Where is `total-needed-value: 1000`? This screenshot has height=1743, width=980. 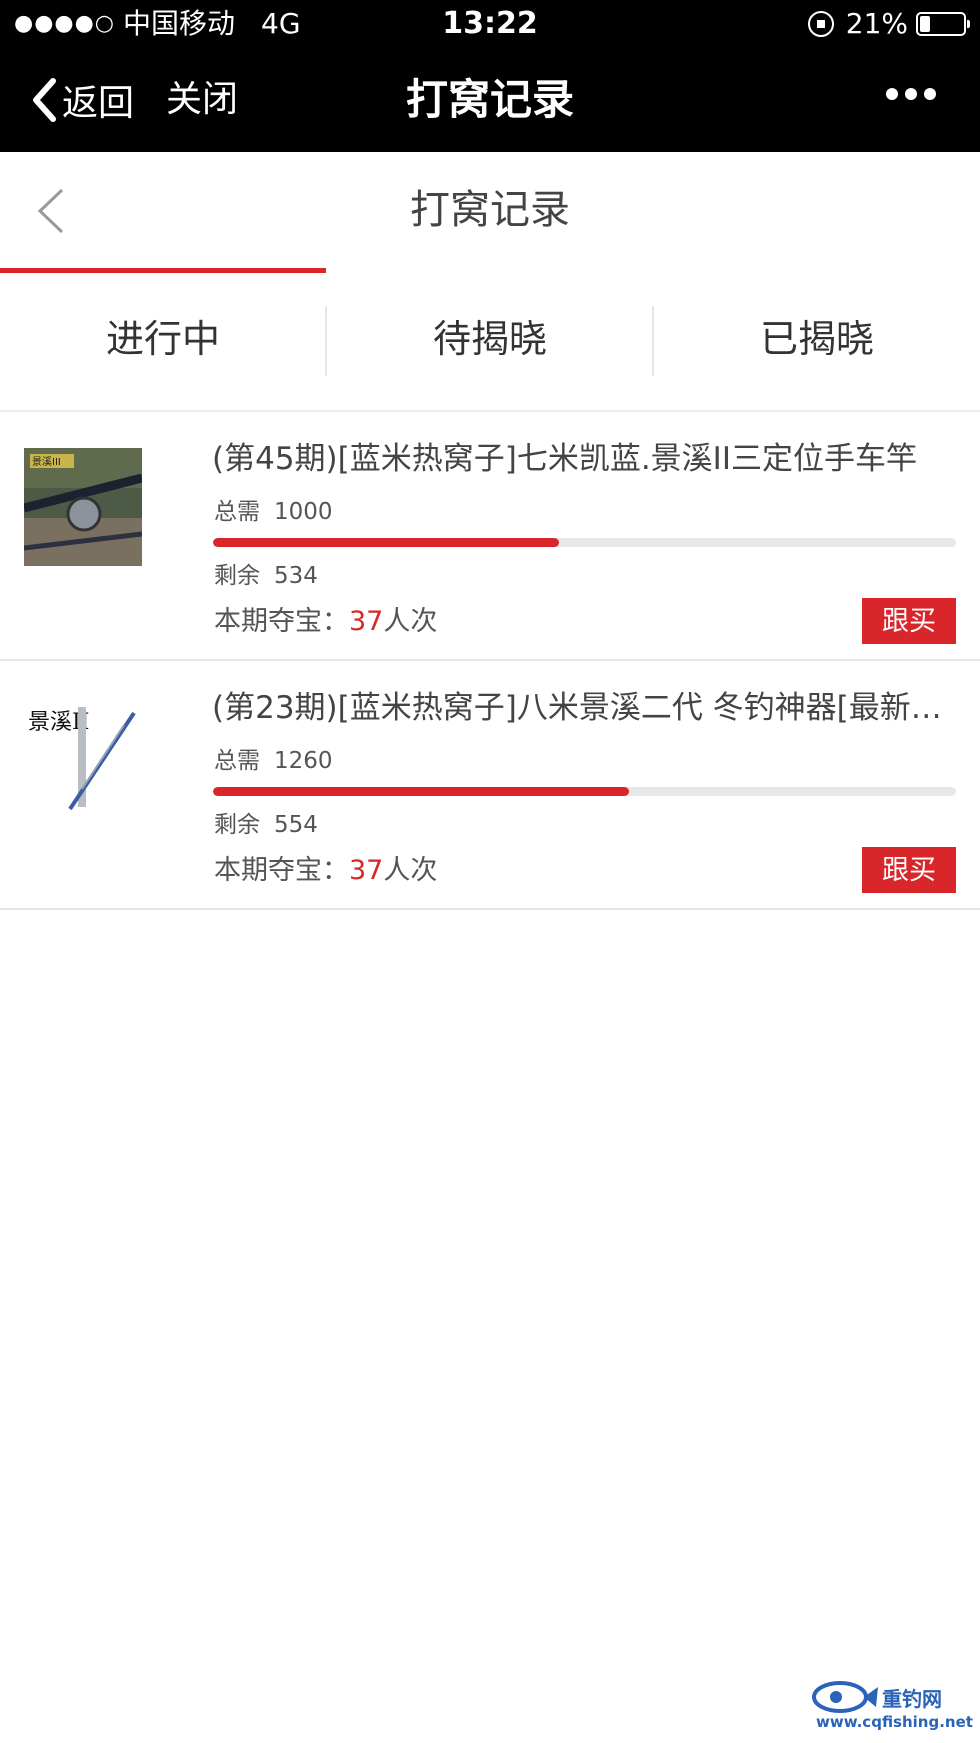
total-needed-value: 1000 is located at coordinates (303, 512).